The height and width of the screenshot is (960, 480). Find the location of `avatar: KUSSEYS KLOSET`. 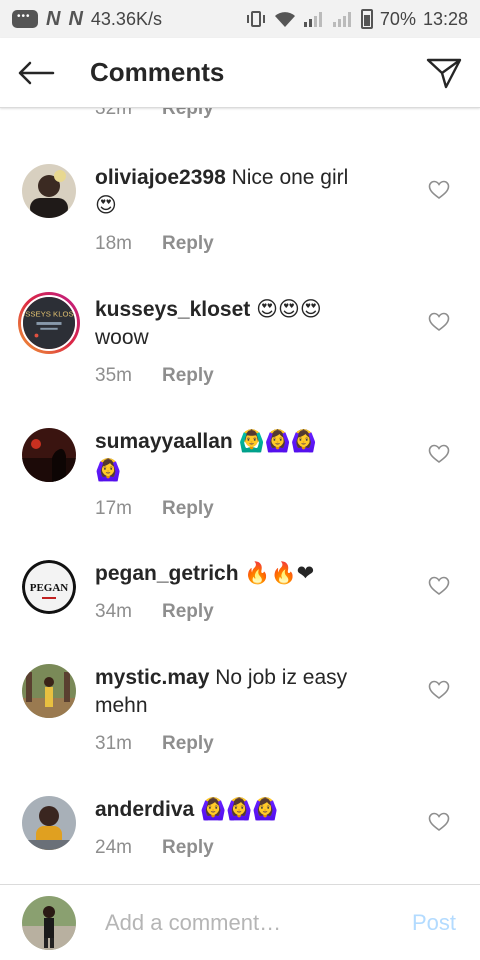

avatar: KUSSEYS KLOSET is located at coordinates (49, 323).